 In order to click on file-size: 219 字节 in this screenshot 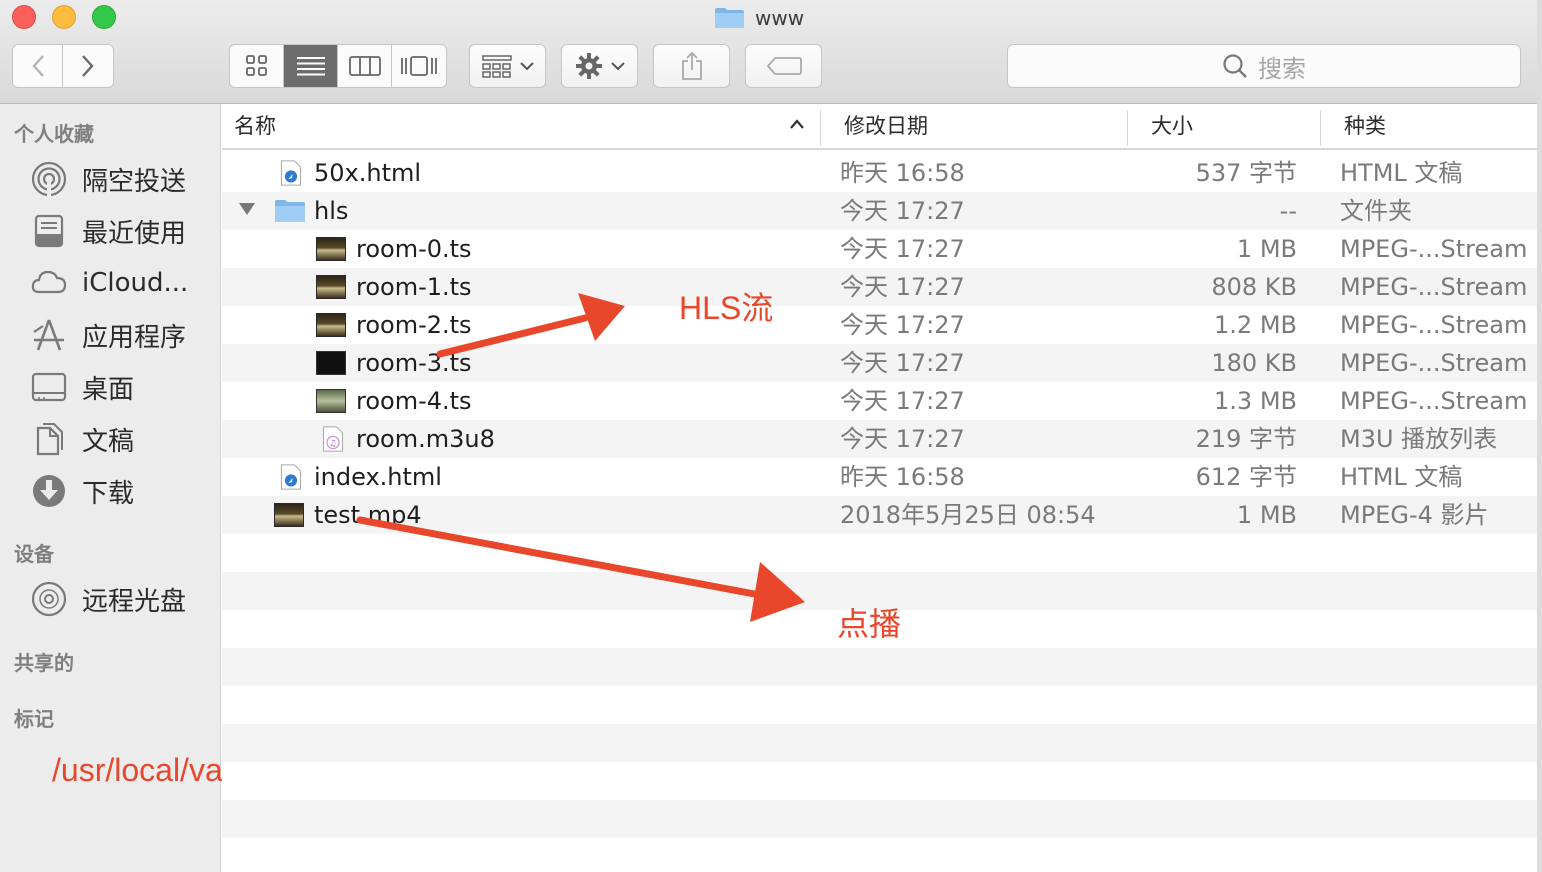, I will do `click(1246, 439)`.